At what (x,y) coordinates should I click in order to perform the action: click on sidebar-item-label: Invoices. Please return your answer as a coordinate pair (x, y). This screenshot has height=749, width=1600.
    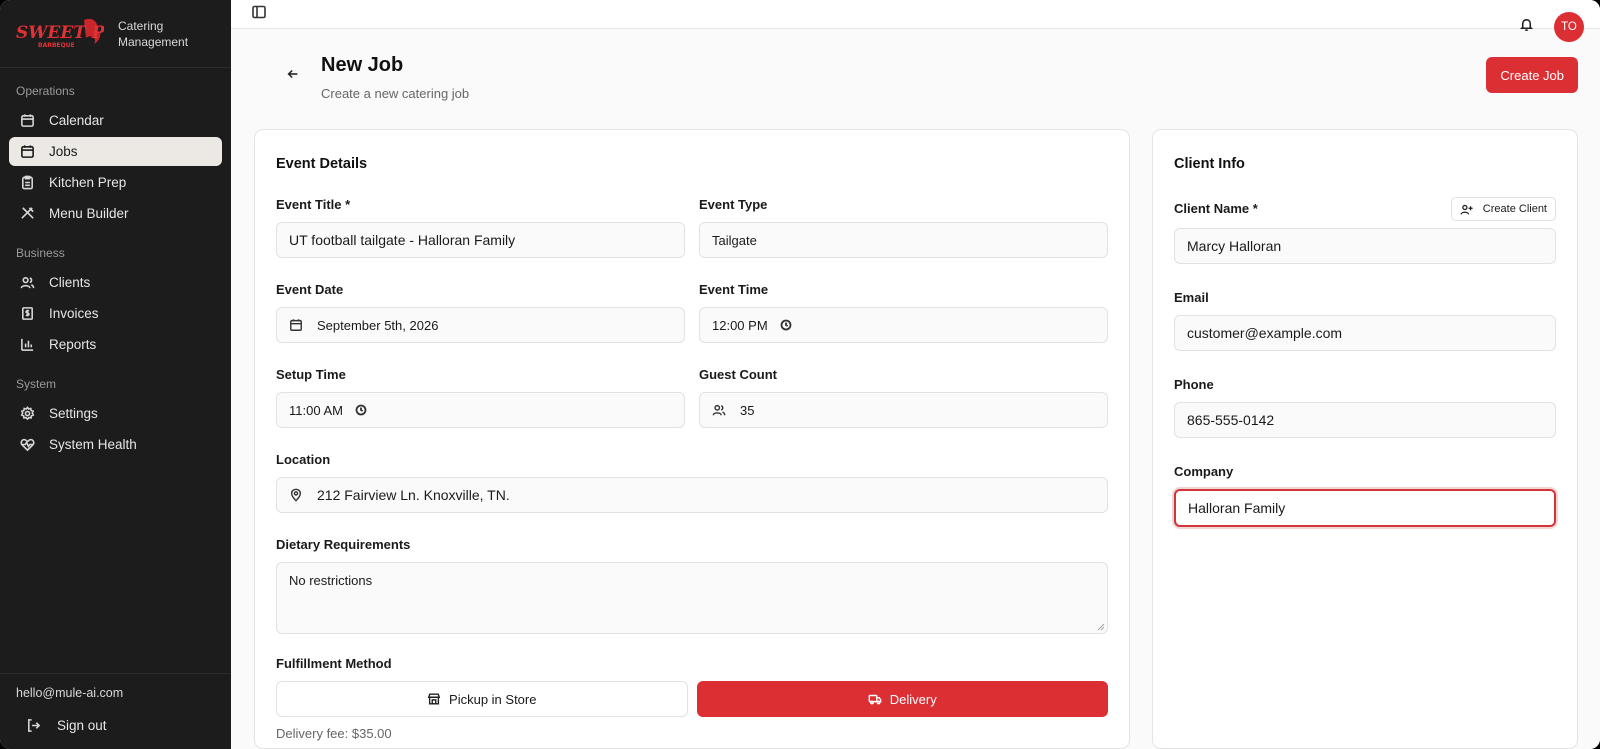
    Looking at the image, I should click on (74, 313).